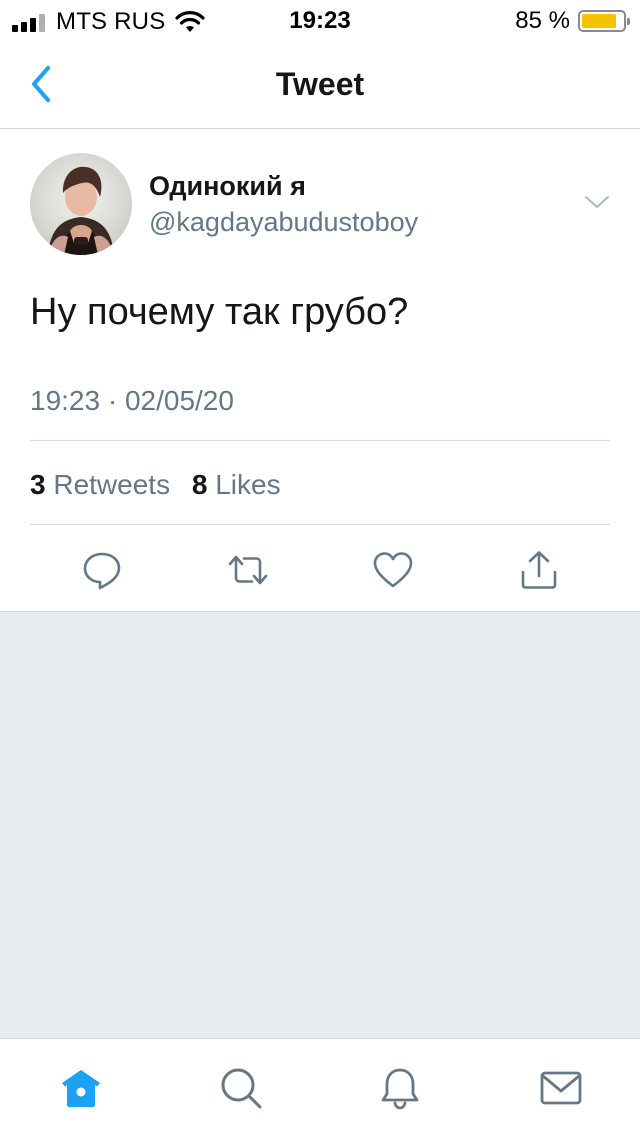 Image resolution: width=640 pixels, height=1136 pixels. I want to click on retweet-icon, so click(248, 570).